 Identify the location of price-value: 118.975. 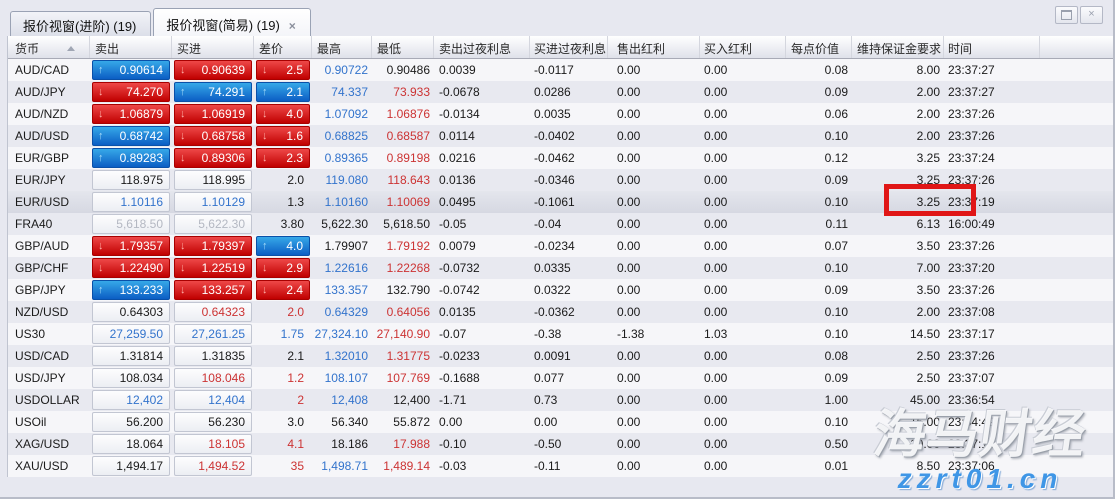
(142, 180).